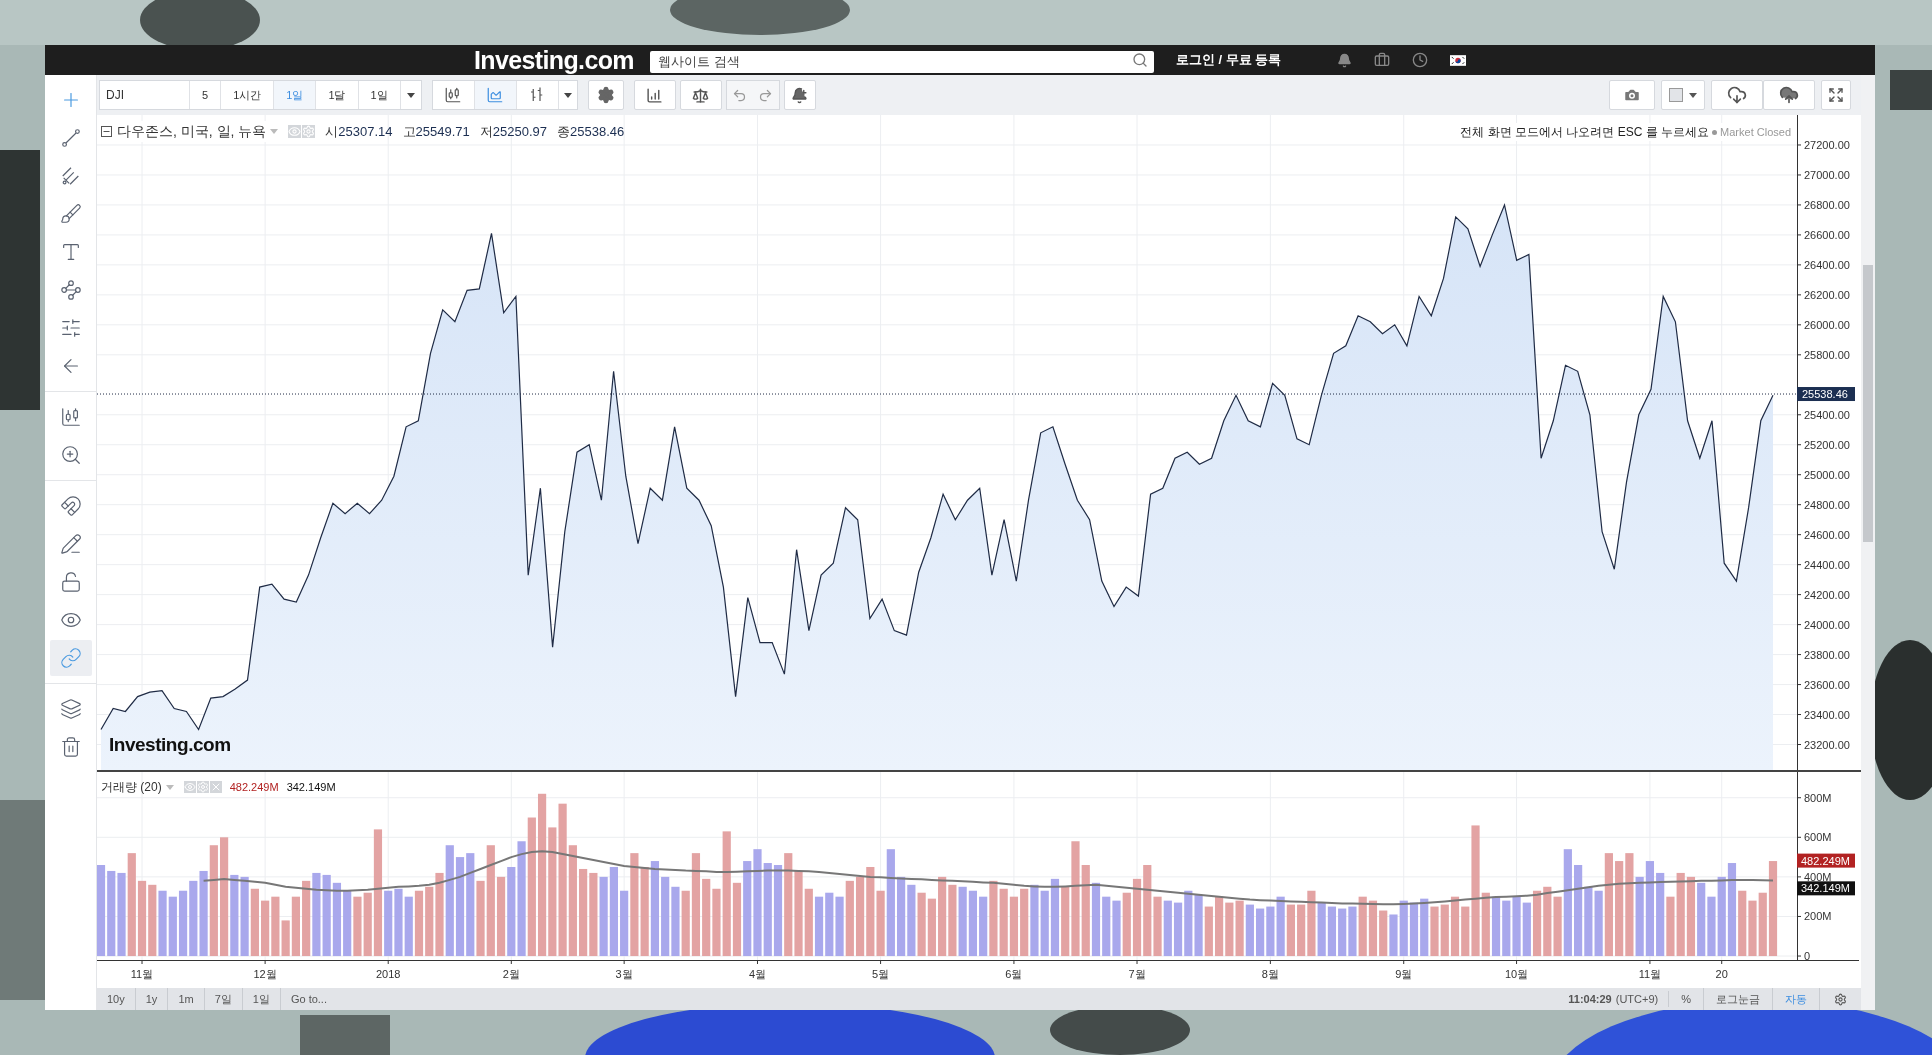 This screenshot has height=1055, width=1932. Describe the element at coordinates (1818, 876) in the screenshot. I see `axis-label: 400M` at that location.